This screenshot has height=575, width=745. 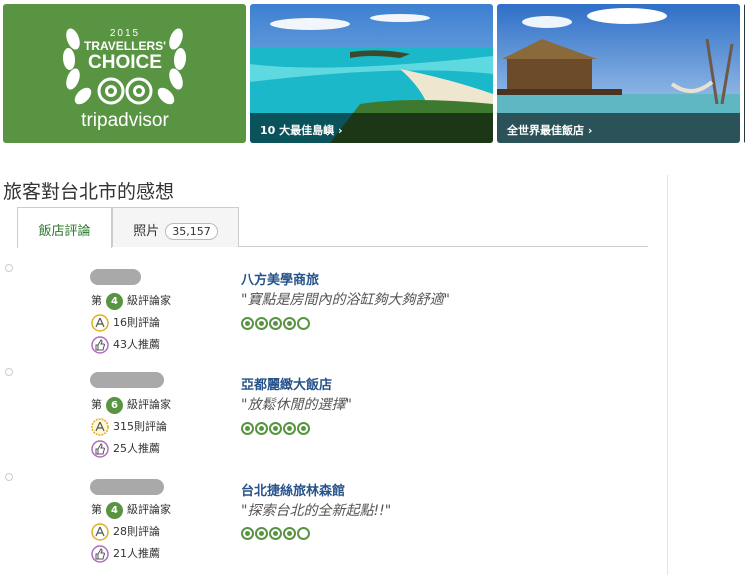 What do you see at coordinates (125, 46) in the screenshot?
I see `badge-line1: TRAVELLERS'` at bounding box center [125, 46].